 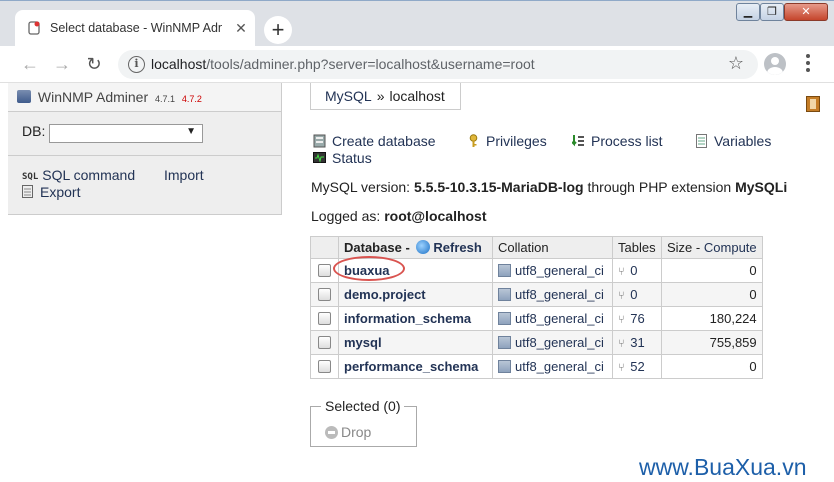 I want to click on header-tables: Tables, so click(x=637, y=247).